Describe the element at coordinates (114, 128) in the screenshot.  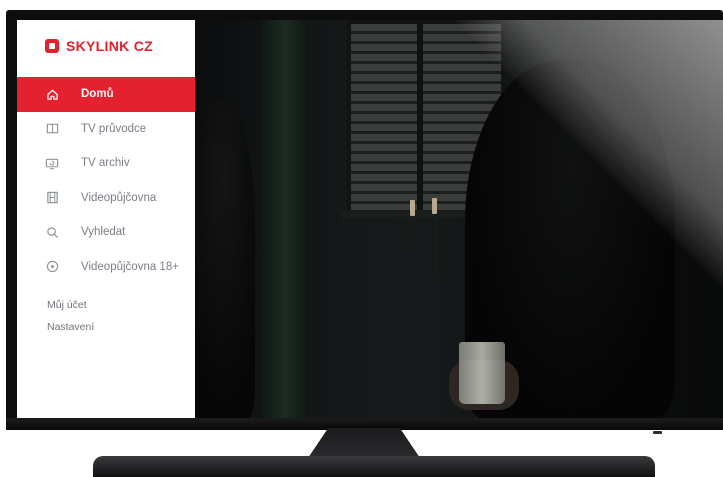
I see `menu-item-label: TV průvodce` at that location.